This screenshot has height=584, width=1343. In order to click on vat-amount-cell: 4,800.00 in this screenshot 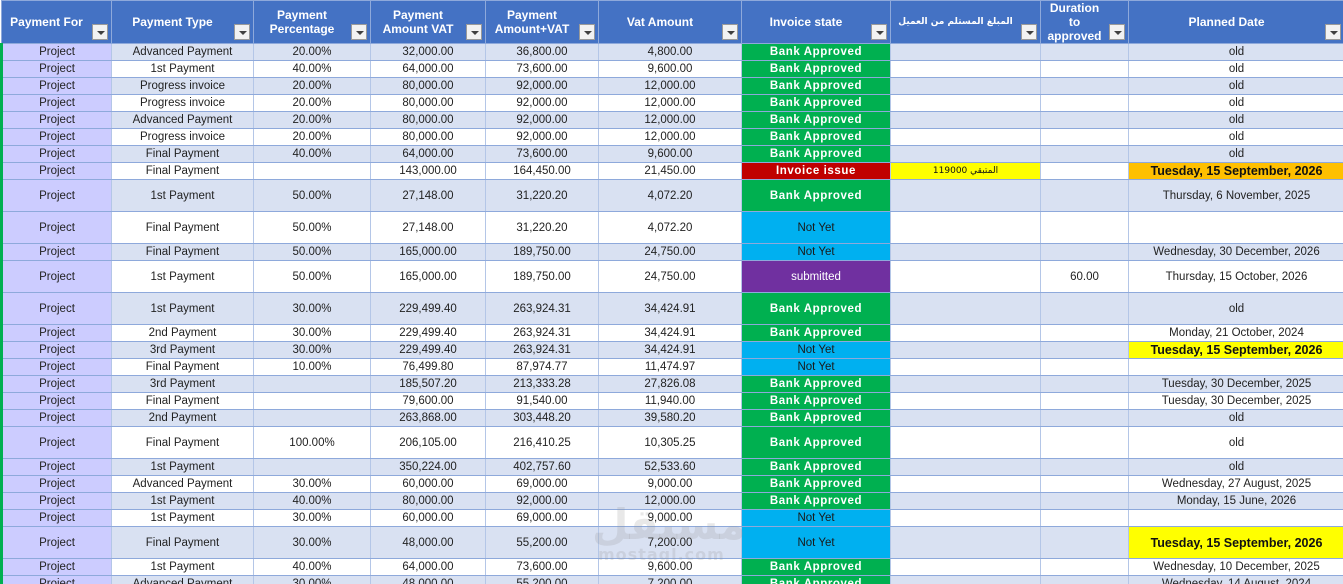, I will do `click(670, 52)`.